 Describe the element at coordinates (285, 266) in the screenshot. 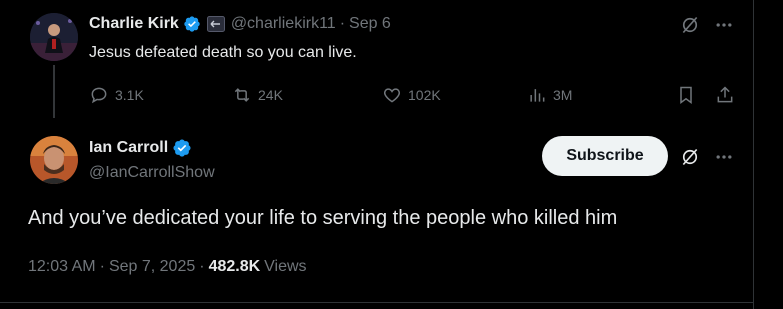

I see `reply-views-label: Views` at that location.